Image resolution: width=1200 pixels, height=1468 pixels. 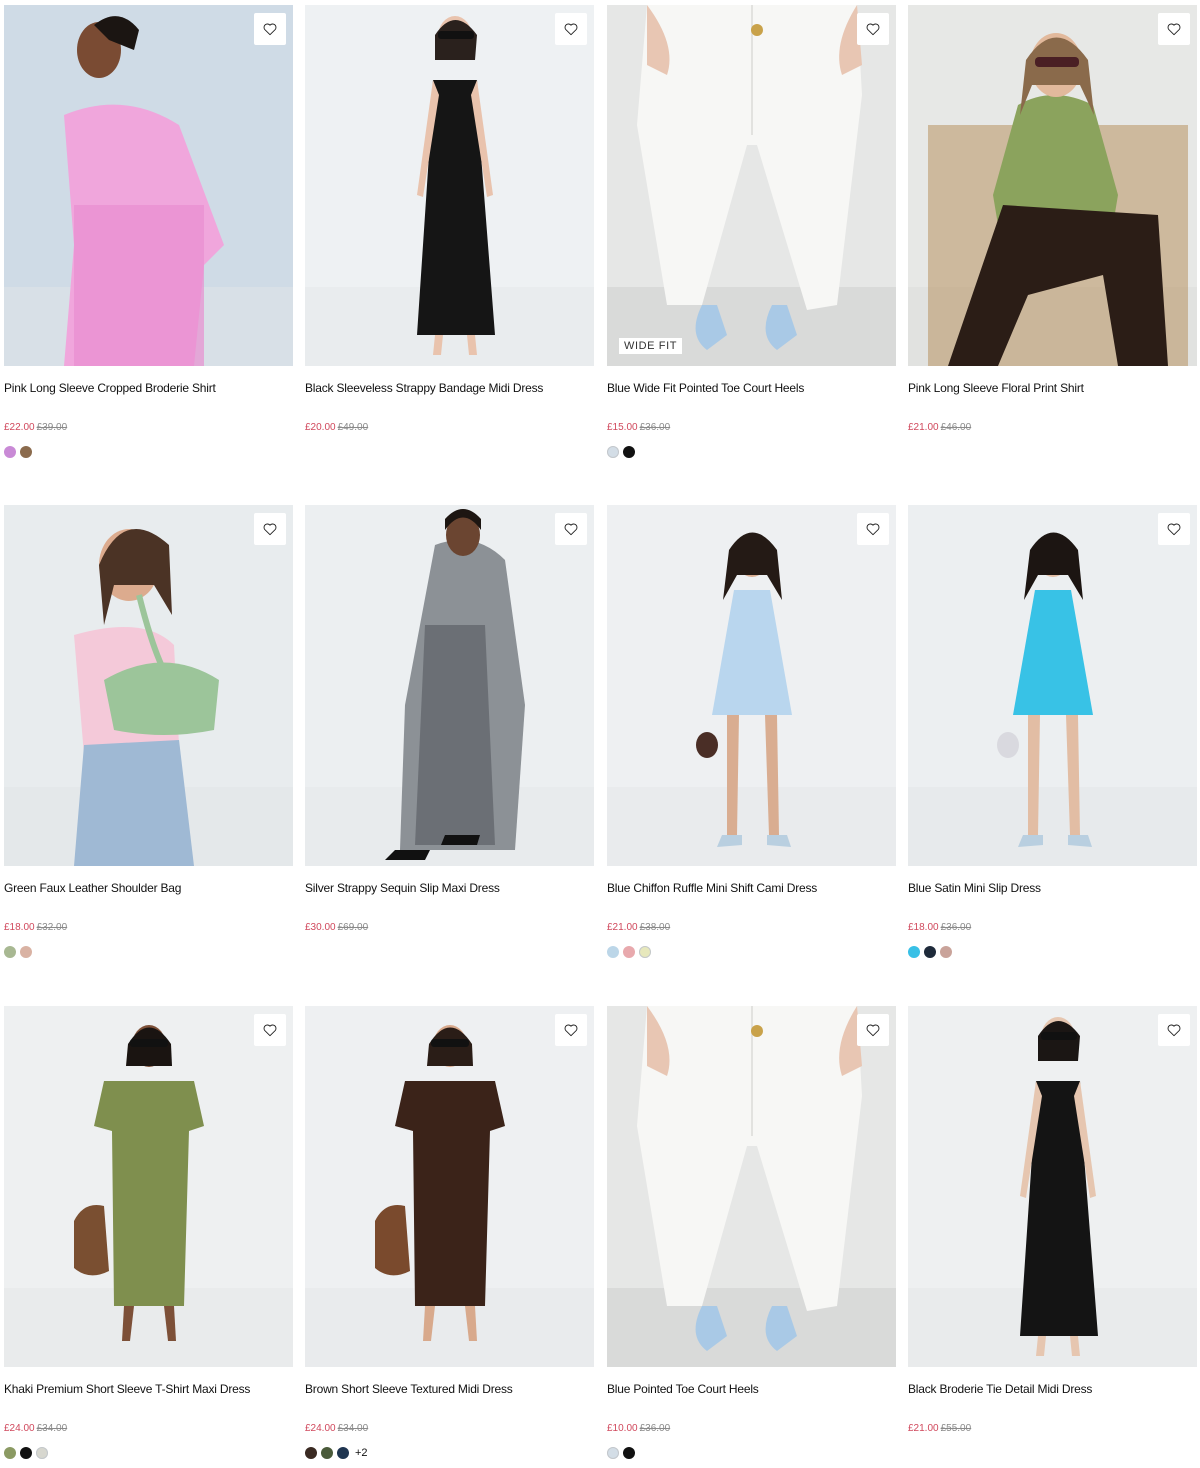 What do you see at coordinates (1052, 388) in the screenshot?
I see `product-title: Pink Long Sleeve Floral Print Shirt` at bounding box center [1052, 388].